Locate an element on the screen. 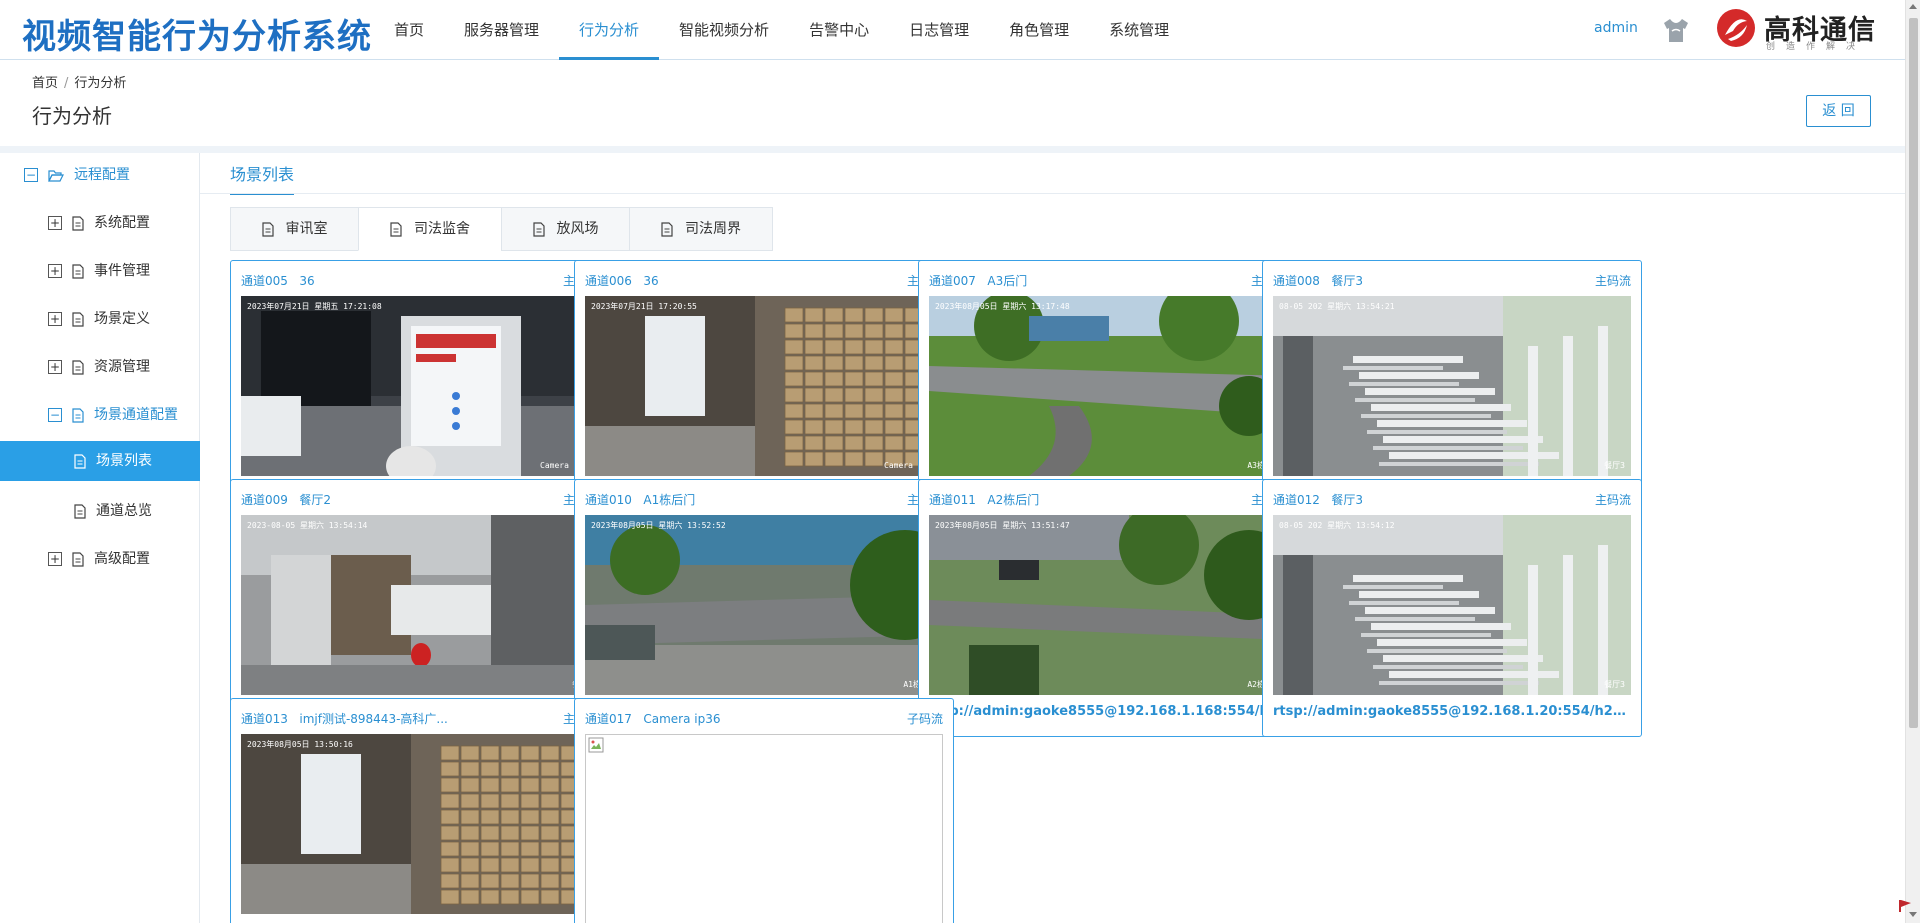 The height and width of the screenshot is (923, 1920). camera-card-header: 通道009 餐厅2主码流 is located at coordinates (420, 499).